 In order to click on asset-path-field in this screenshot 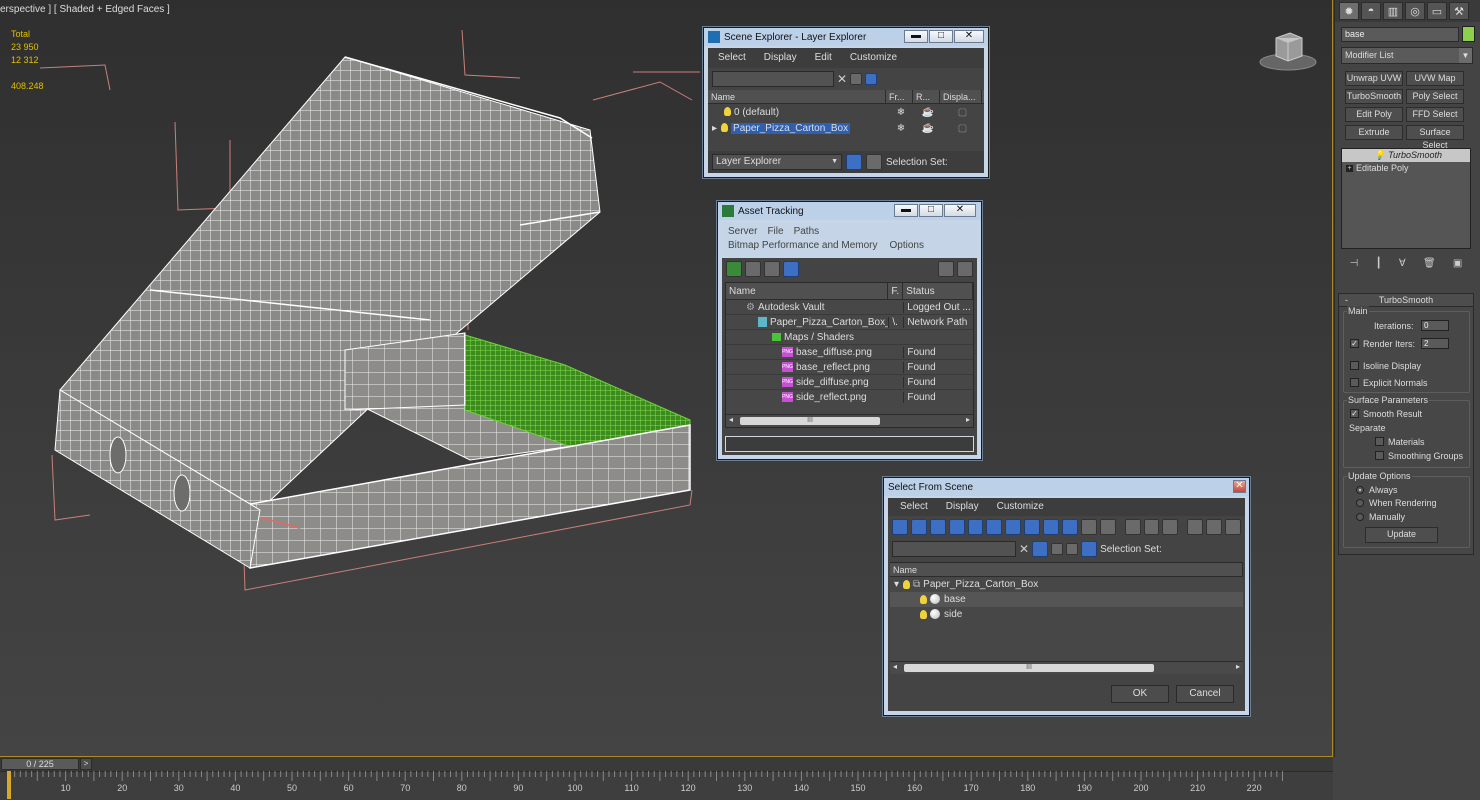, I will do `click(849, 444)`.